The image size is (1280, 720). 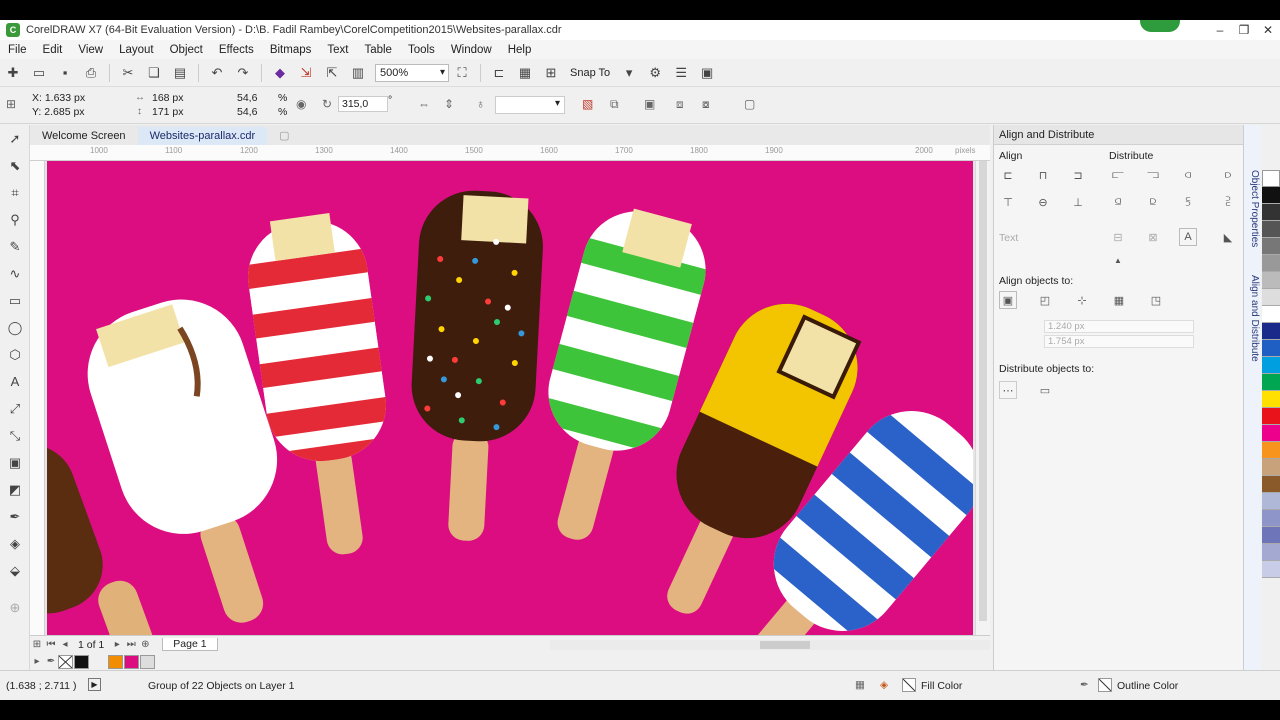 I want to click on no-color-swatch, so click(x=65, y=661).